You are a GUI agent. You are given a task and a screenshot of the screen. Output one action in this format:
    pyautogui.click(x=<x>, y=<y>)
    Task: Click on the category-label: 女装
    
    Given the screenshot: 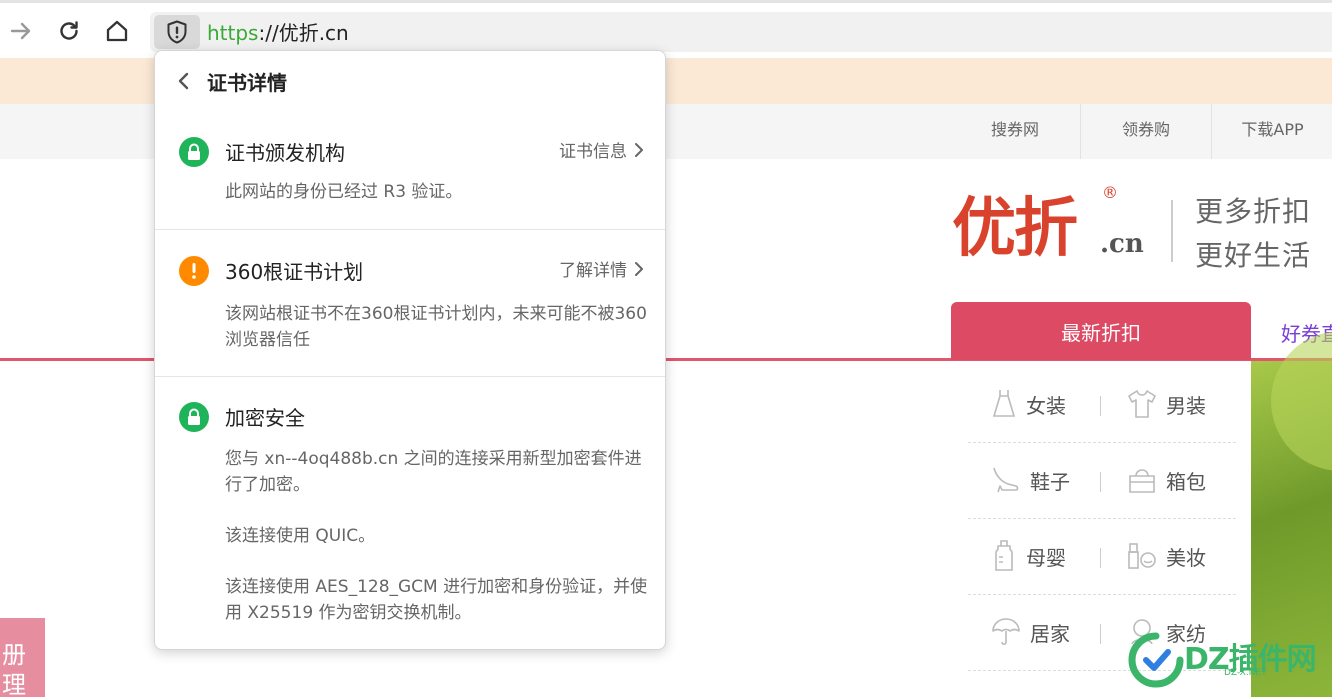 What is the action you would take?
    pyautogui.click(x=1046, y=405)
    